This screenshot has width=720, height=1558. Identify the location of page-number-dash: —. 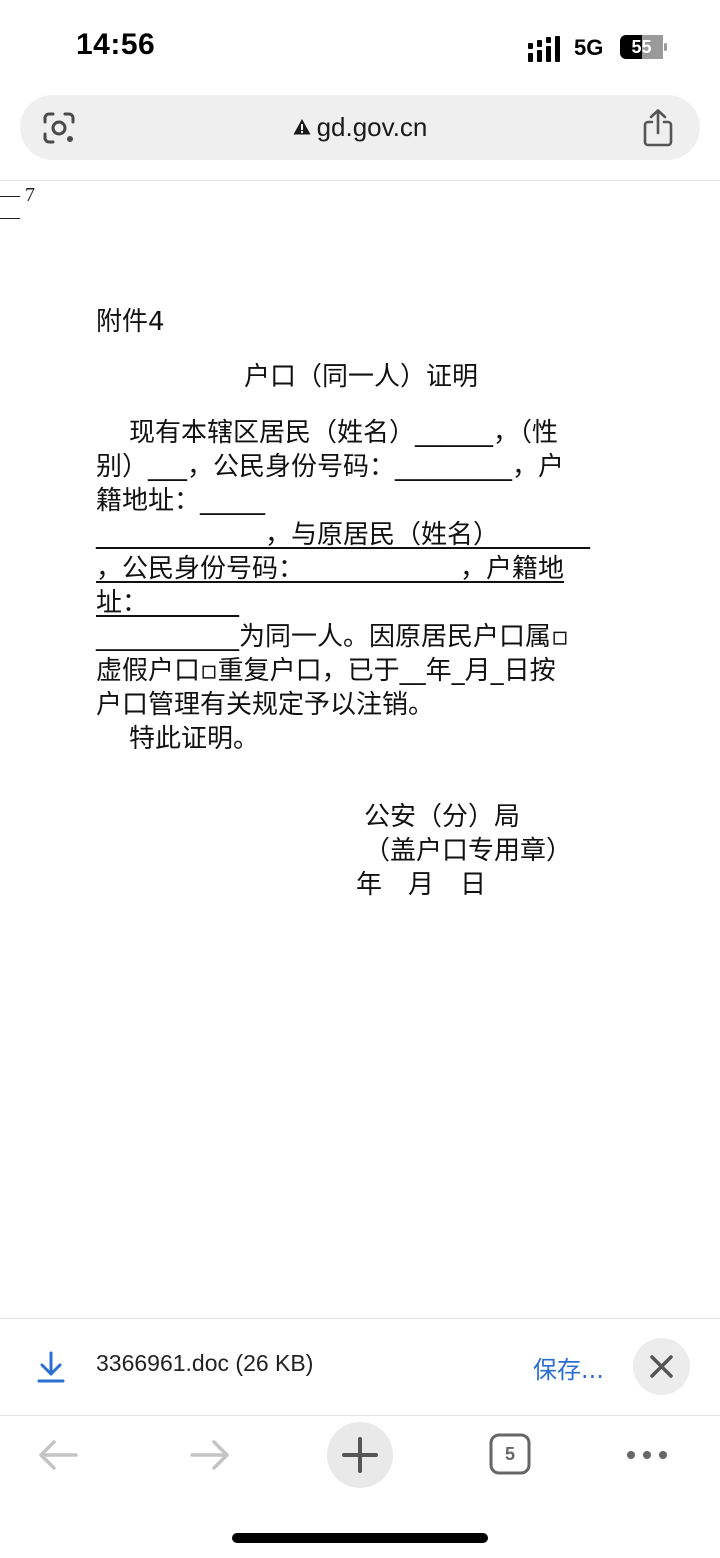
(10, 217).